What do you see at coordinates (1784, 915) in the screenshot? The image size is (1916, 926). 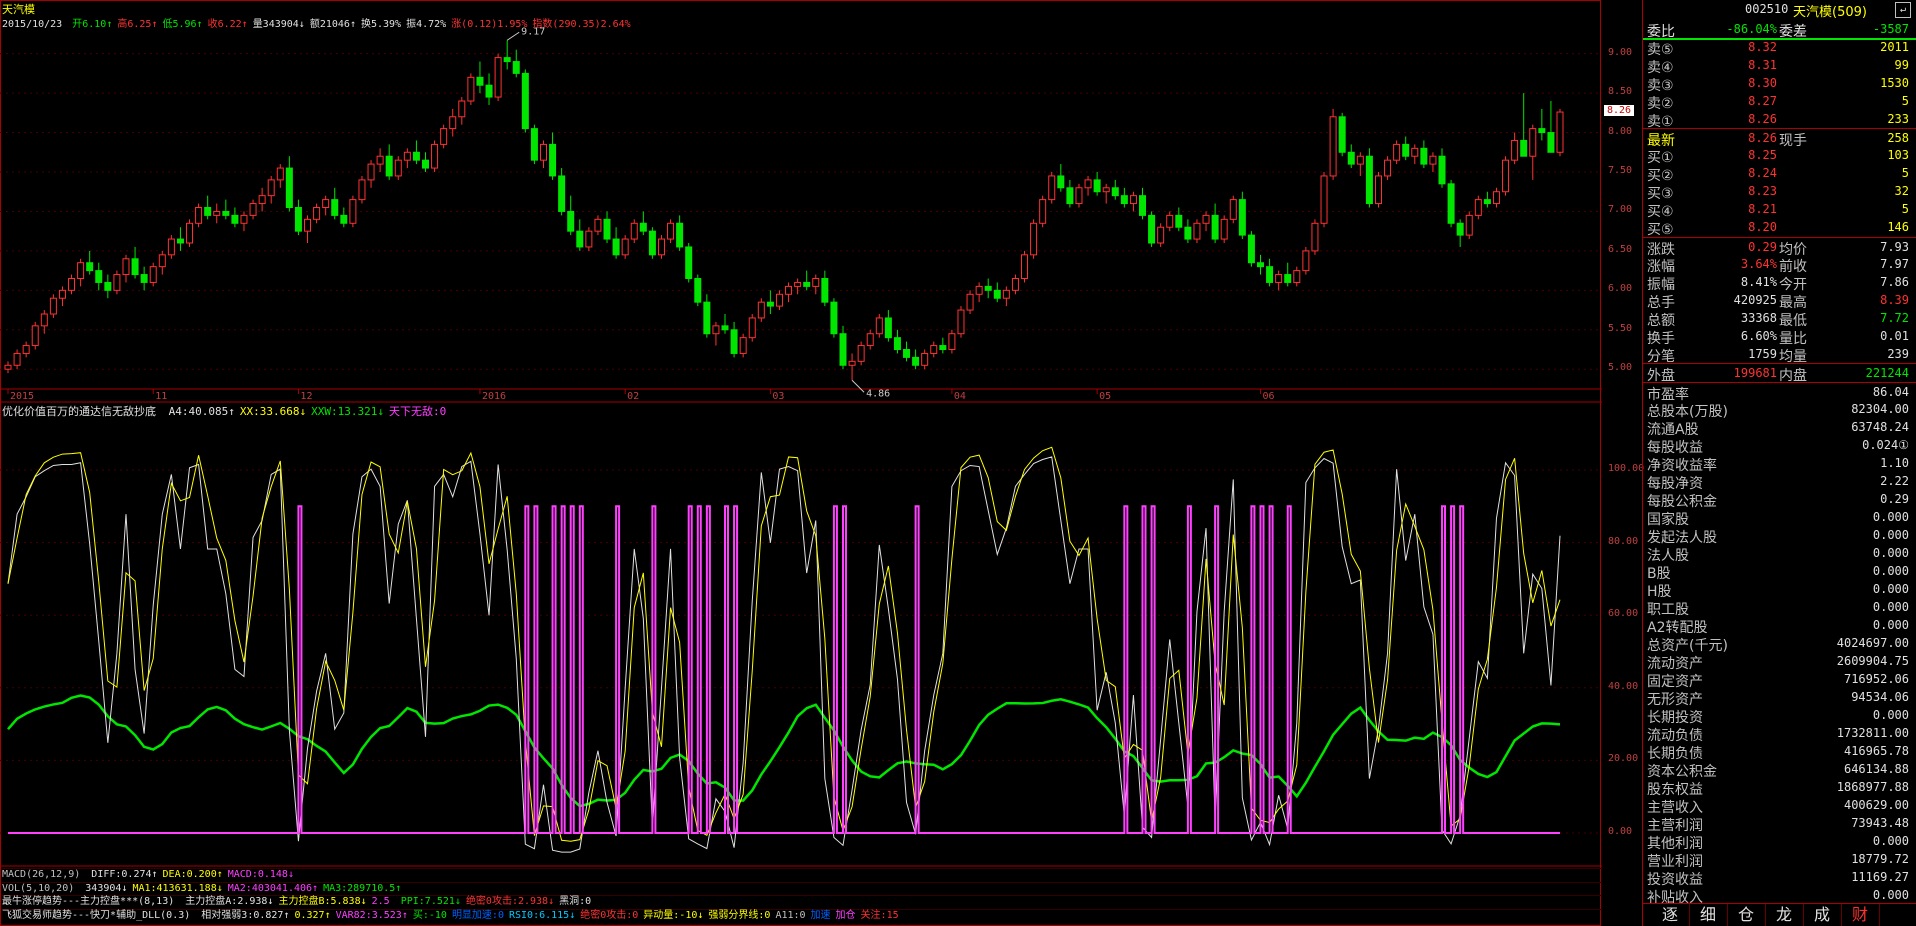 I see `panel-tab-3: 龙` at bounding box center [1784, 915].